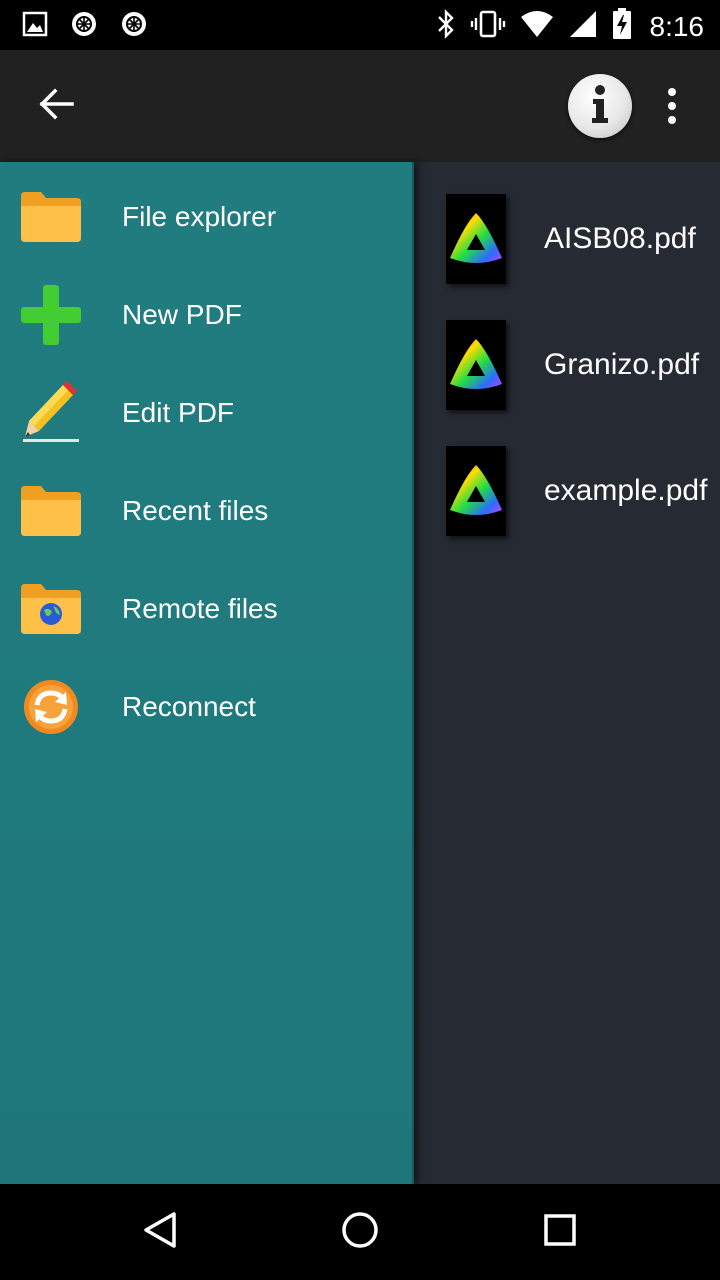  I want to click on status-time: 8:16, so click(677, 26).